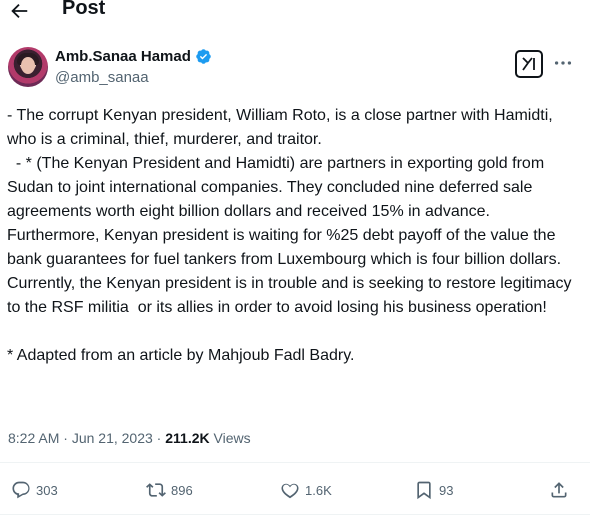 The width and height of the screenshot is (590, 515). I want to click on share-icon, so click(559, 490).